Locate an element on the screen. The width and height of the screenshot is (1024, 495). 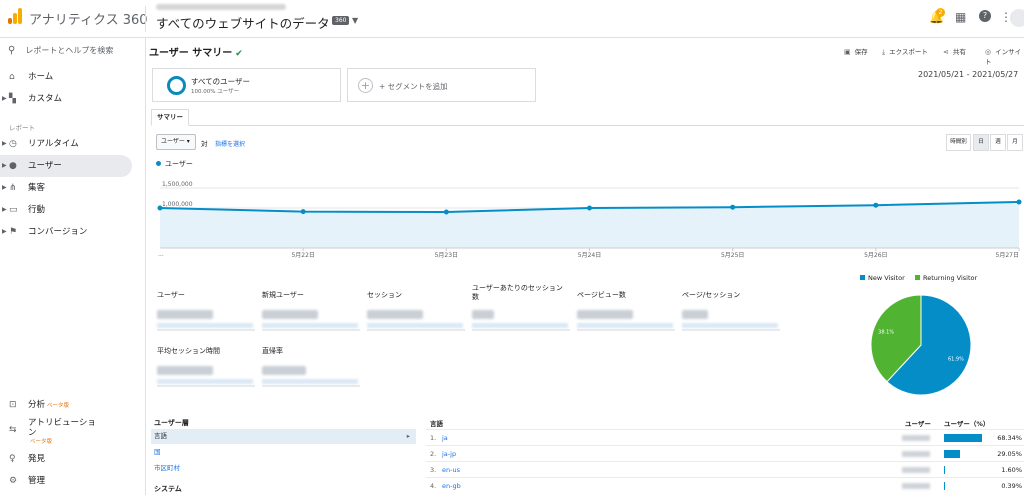
legend-label: ユーザー is located at coordinates (179, 164).